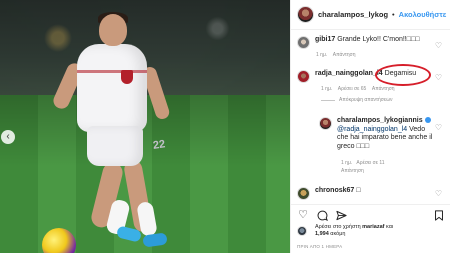  What do you see at coordinates (377, 191) in the screenshot?
I see `comment-text: chronosk67 □` at bounding box center [377, 191].